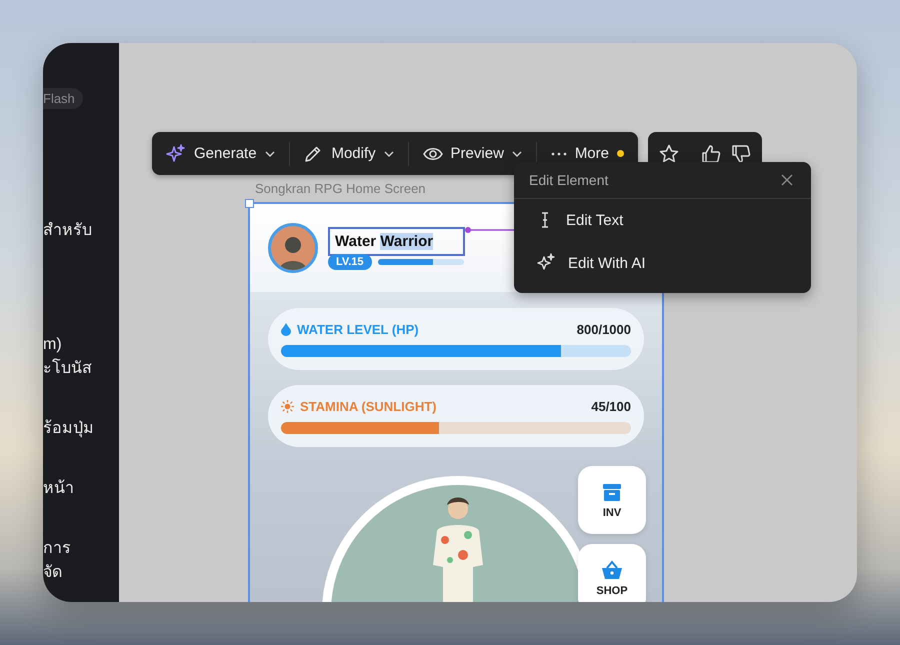 This screenshot has height=645, width=900. What do you see at coordinates (612, 570) in the screenshot?
I see `basket-icon` at bounding box center [612, 570].